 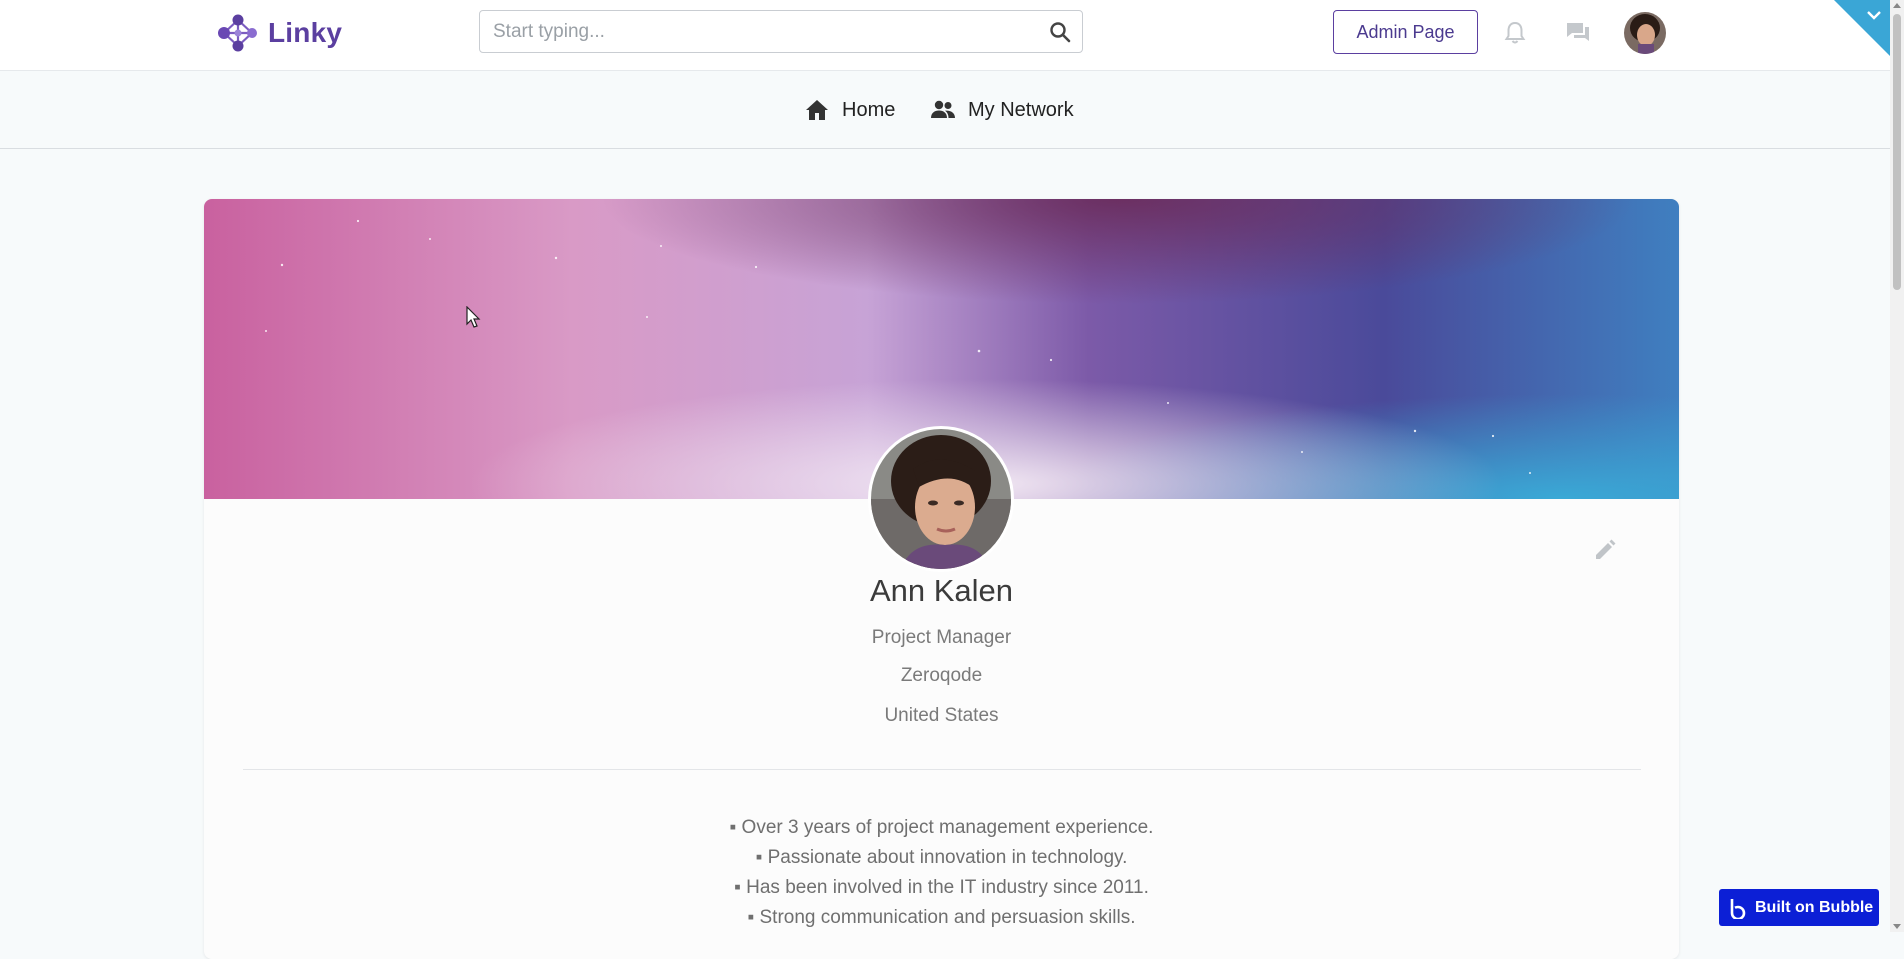 What do you see at coordinates (817, 110) in the screenshot?
I see `home-icon` at bounding box center [817, 110].